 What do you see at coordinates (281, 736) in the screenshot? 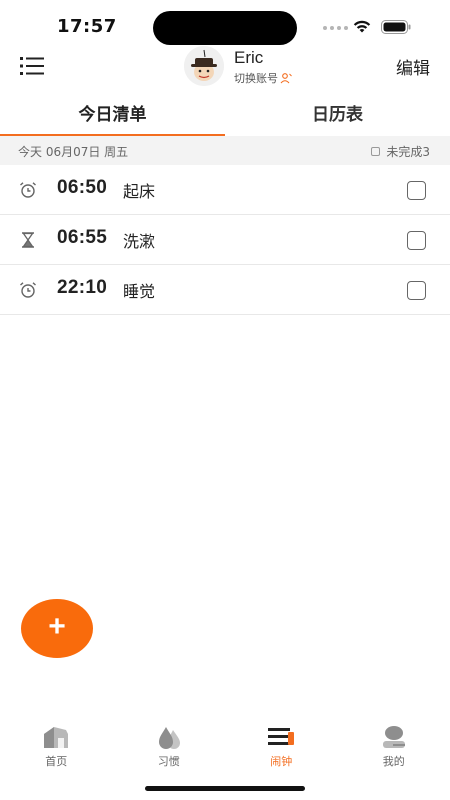
I see `alarm-bars-icon` at bounding box center [281, 736].